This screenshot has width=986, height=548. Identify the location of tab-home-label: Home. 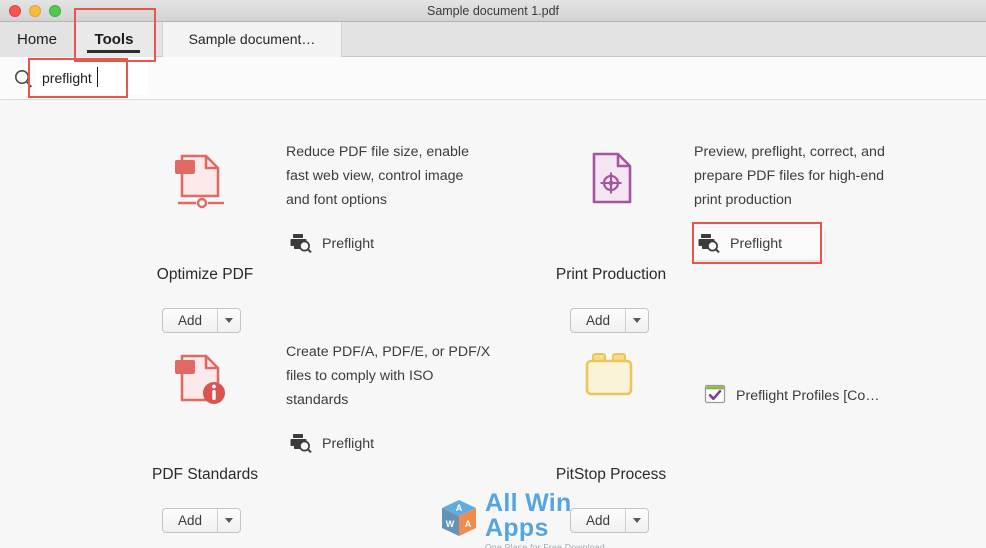
(36, 39).